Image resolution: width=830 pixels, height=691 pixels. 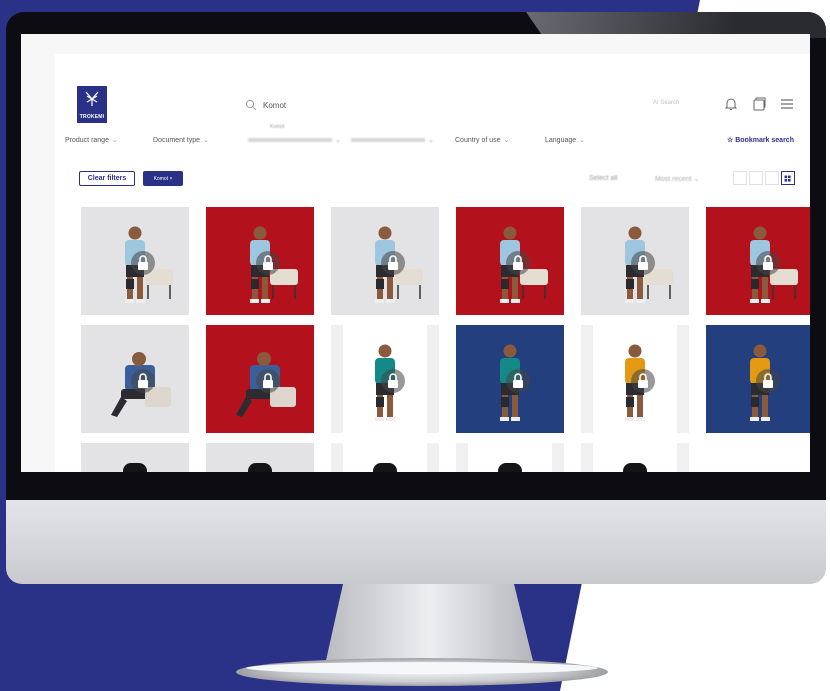 What do you see at coordinates (91, 140) in the screenshot?
I see `filter-product-range: Product range ⌄` at bounding box center [91, 140].